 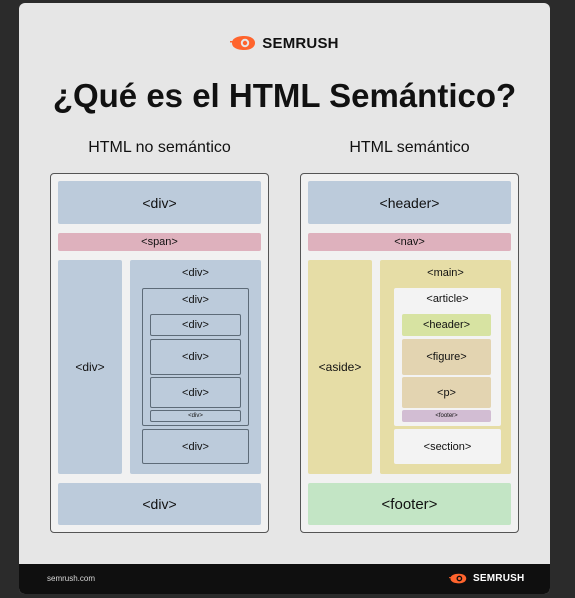 What do you see at coordinates (90, 367) in the screenshot?
I see `div-side-block: <div>` at bounding box center [90, 367].